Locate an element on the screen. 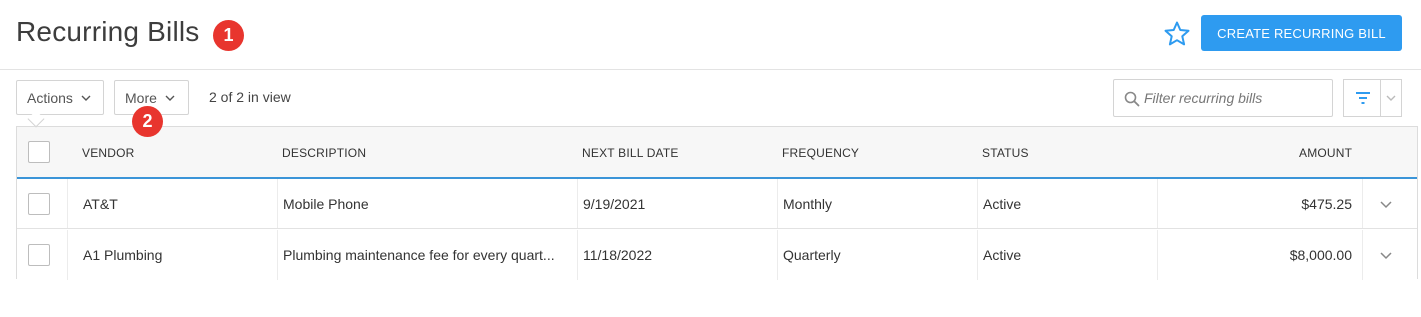 This screenshot has height=317, width=1421. create-recurring-bill-button: CREATE RECURRING BILL is located at coordinates (1301, 33).